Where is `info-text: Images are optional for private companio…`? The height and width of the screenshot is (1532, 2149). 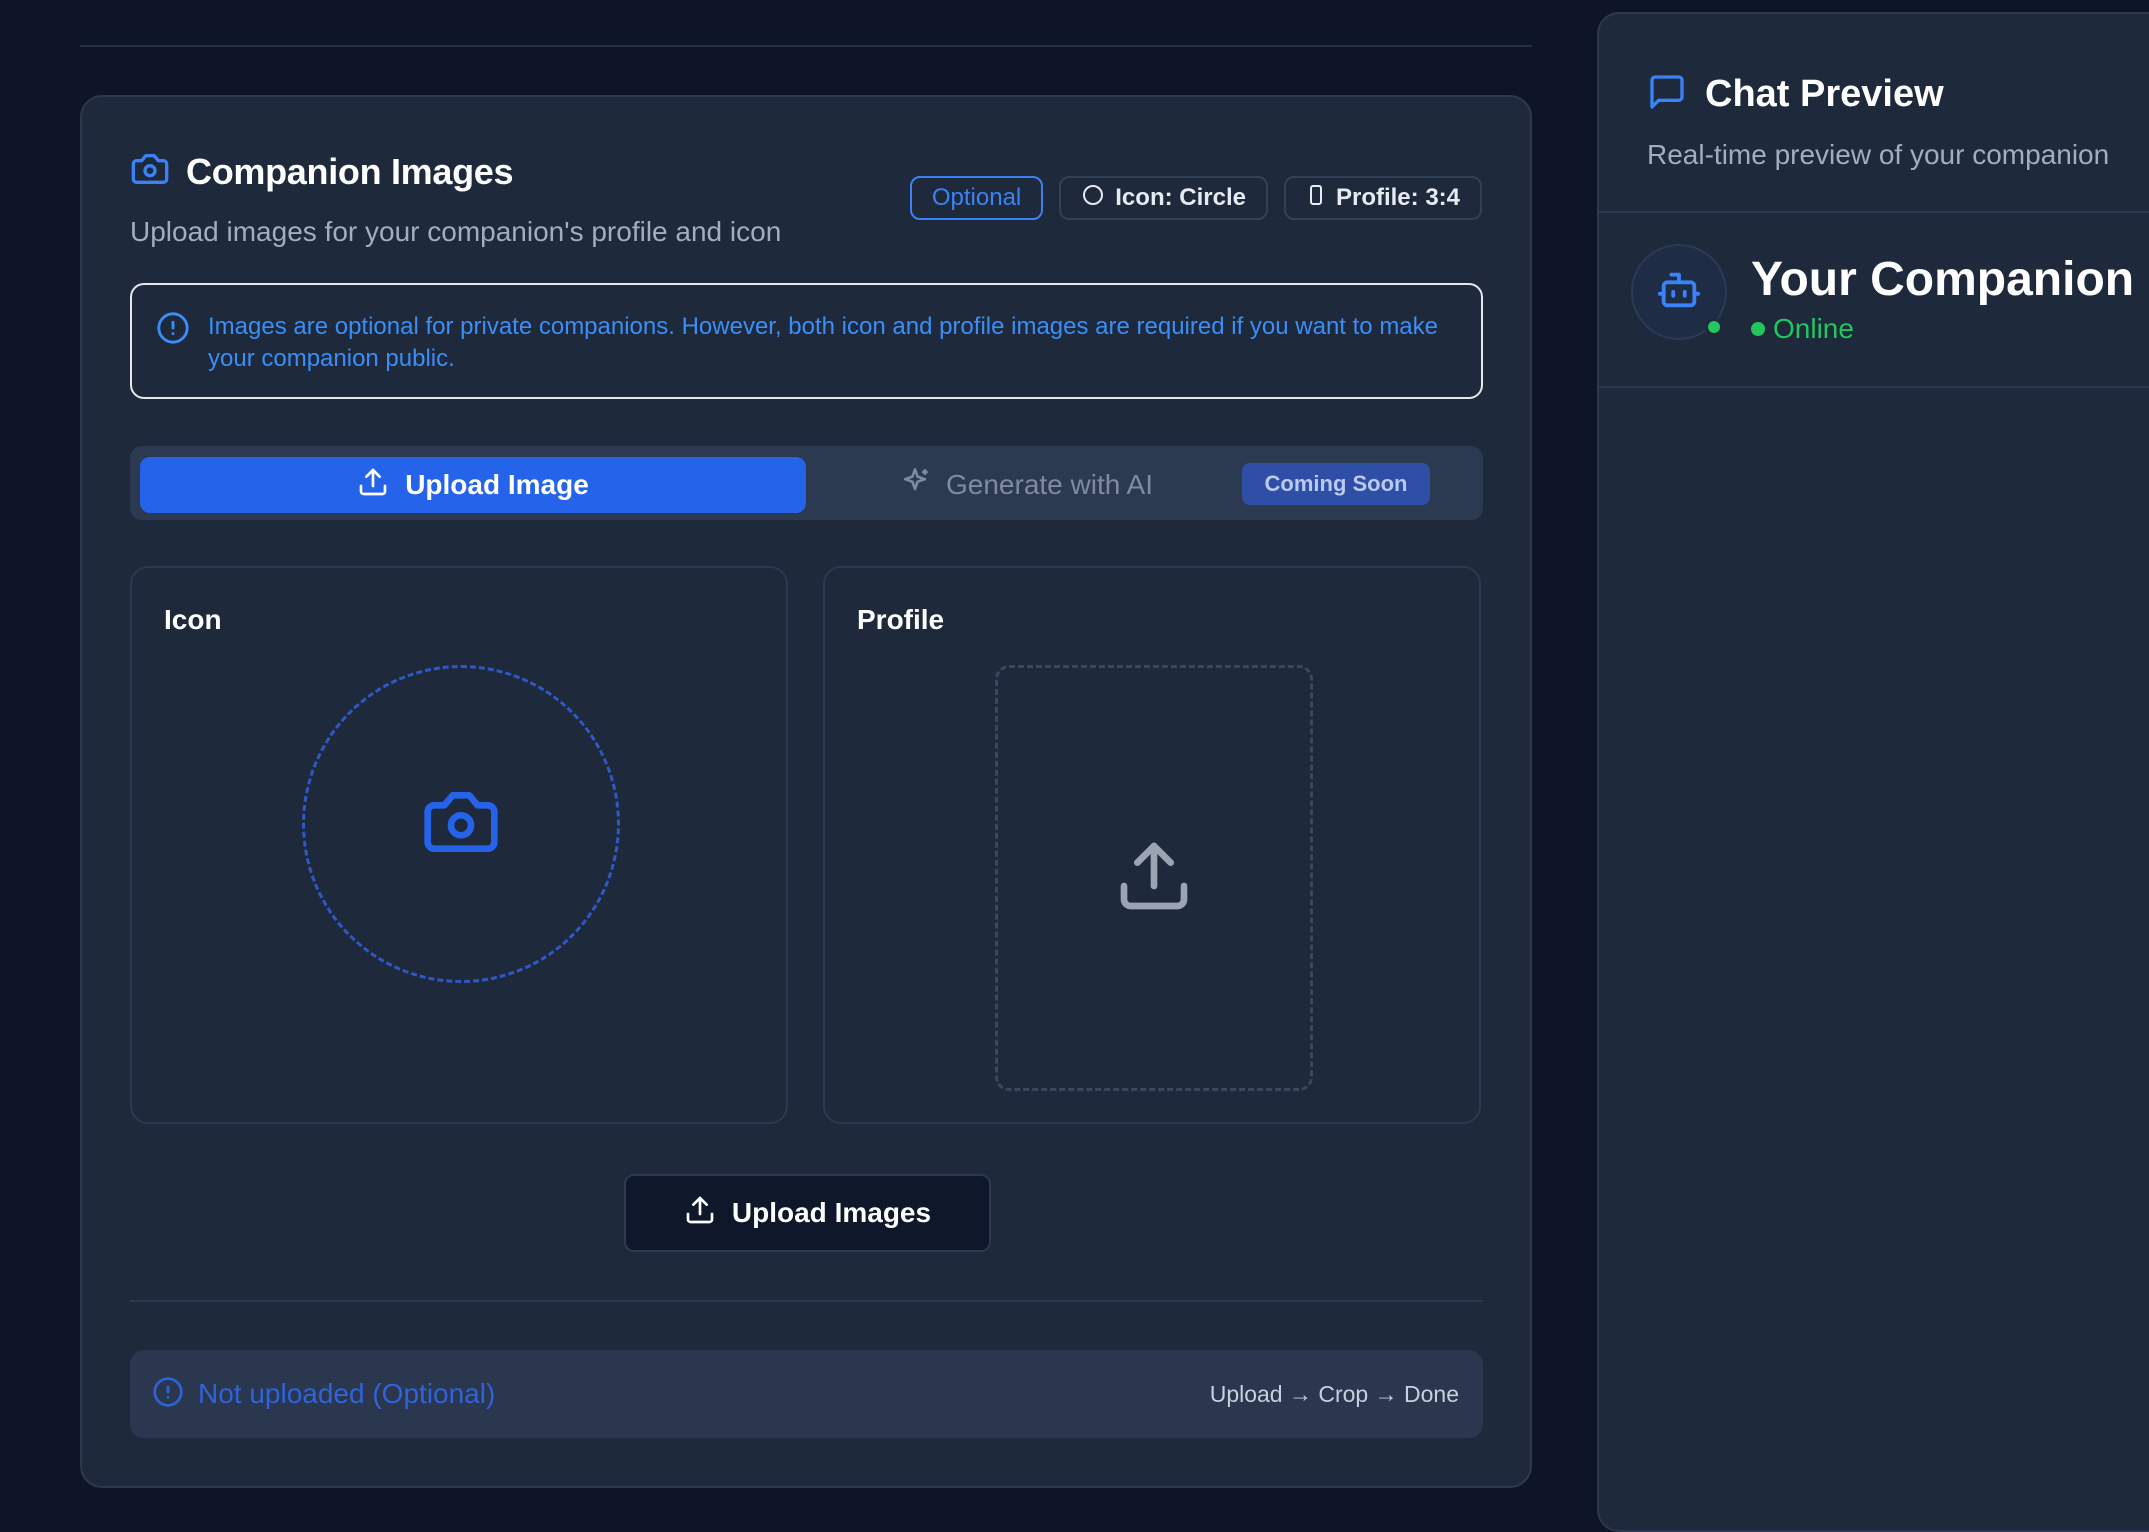 info-text: Images are optional for private companio… is located at coordinates (823, 342).